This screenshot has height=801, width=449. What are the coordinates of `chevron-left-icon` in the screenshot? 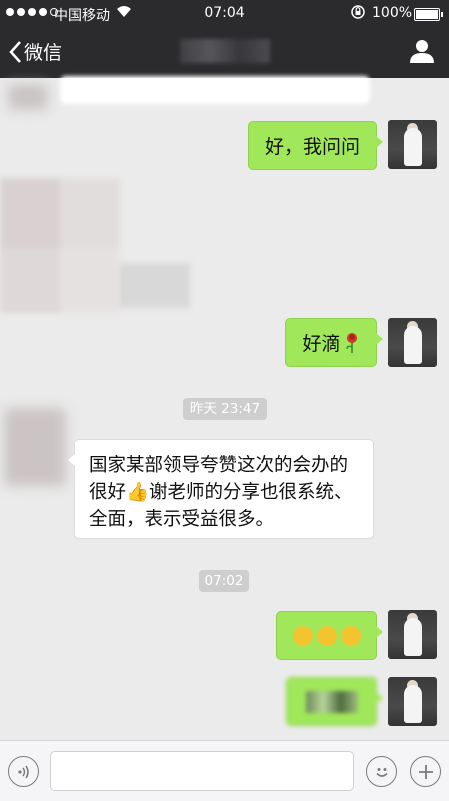 It's located at (15, 51).